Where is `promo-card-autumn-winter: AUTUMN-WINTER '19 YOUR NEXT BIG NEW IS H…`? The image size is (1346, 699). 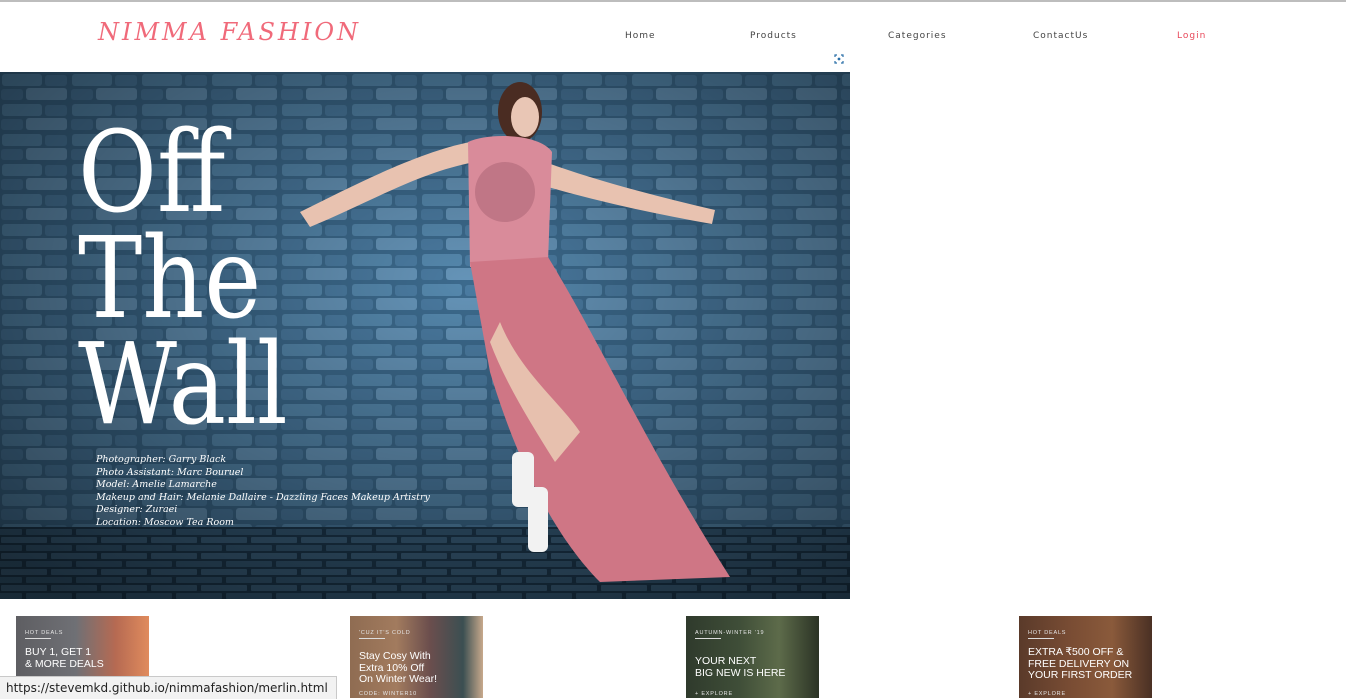
promo-card-autumn-winter: AUTUMN-WINTER '19 YOUR NEXT BIG NEW IS H… is located at coordinates (752, 657).